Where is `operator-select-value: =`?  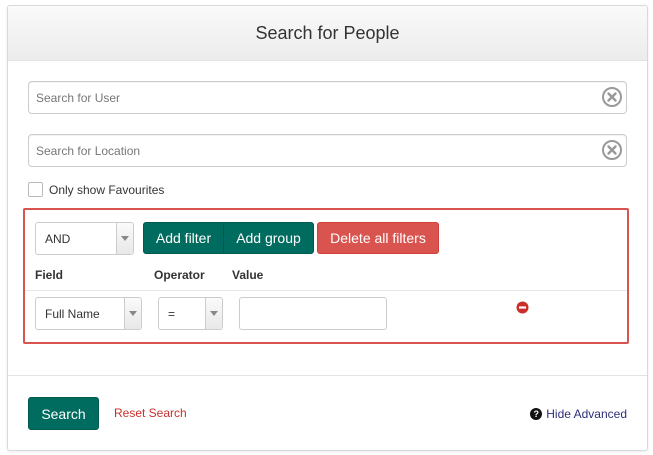 operator-select-value: = is located at coordinates (172, 313).